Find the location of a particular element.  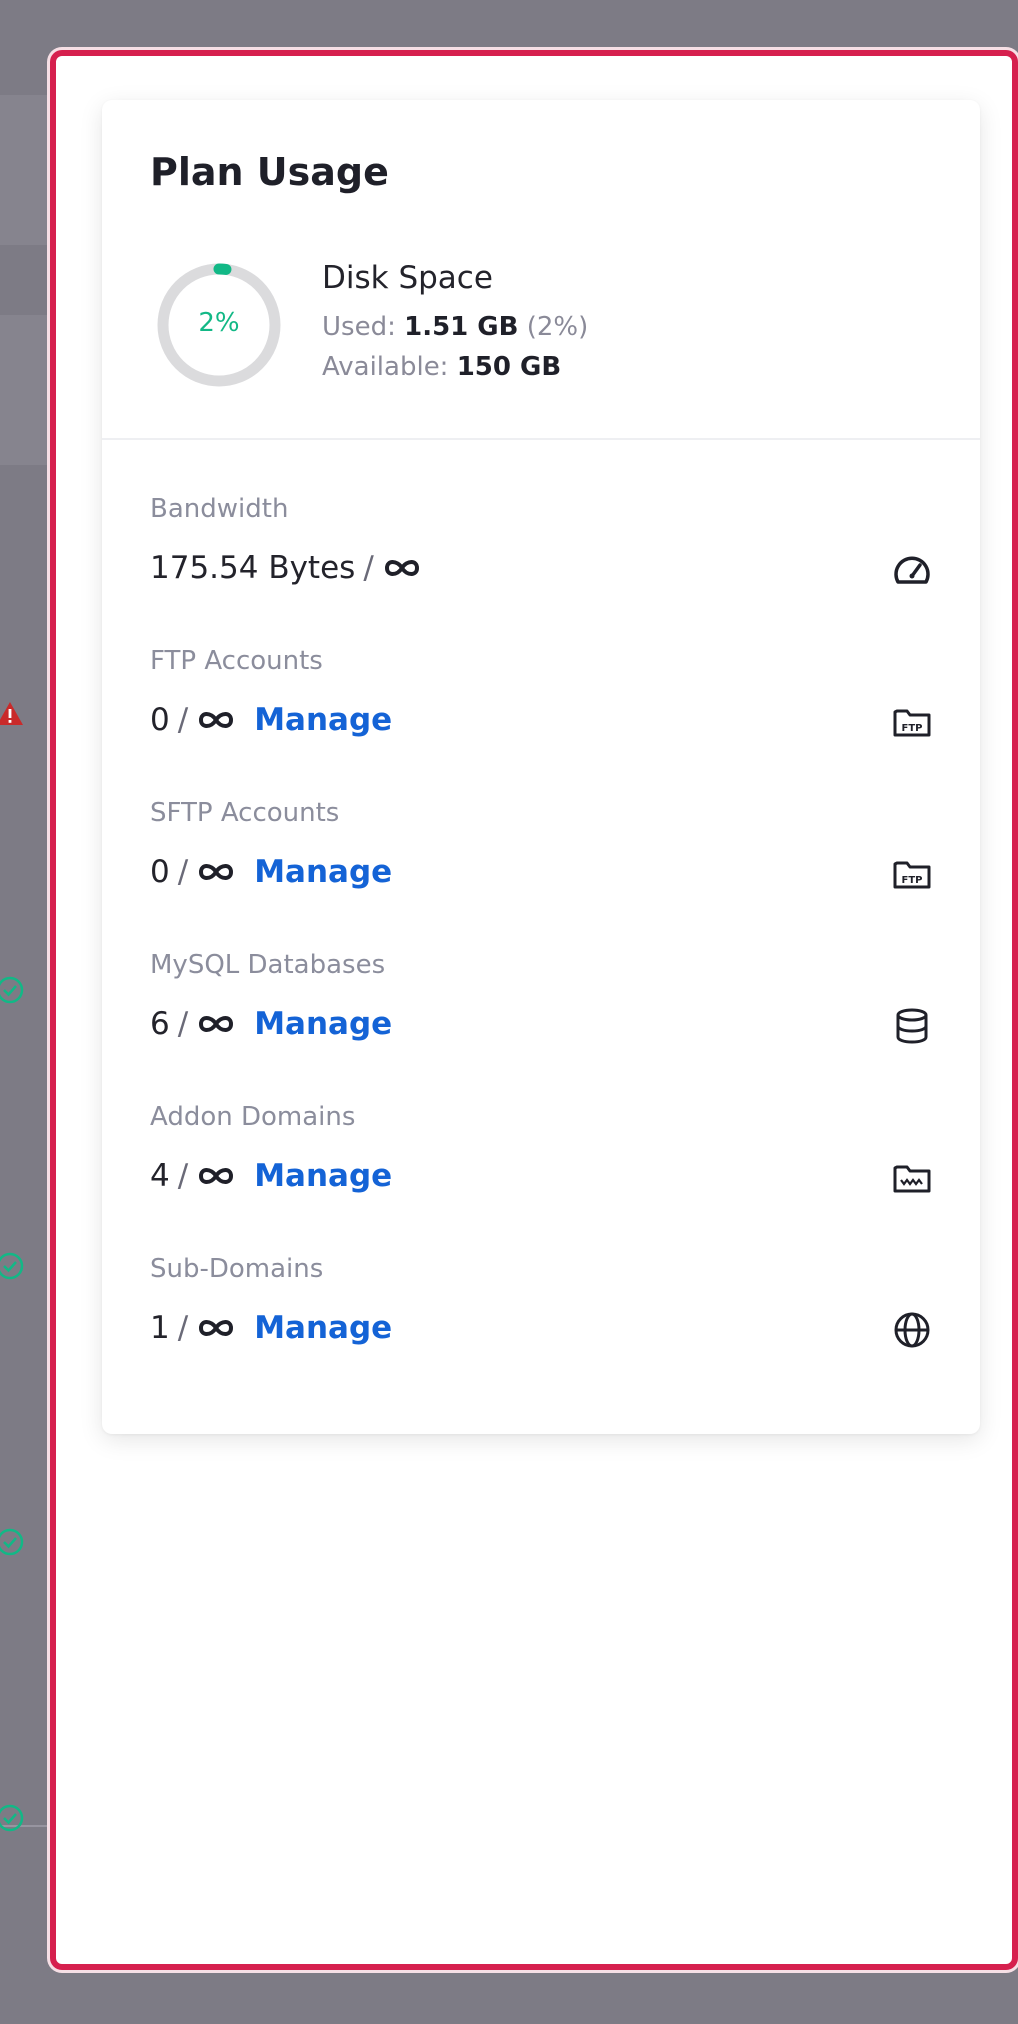

sub-domains-manage-link: Manage is located at coordinates (323, 1328).